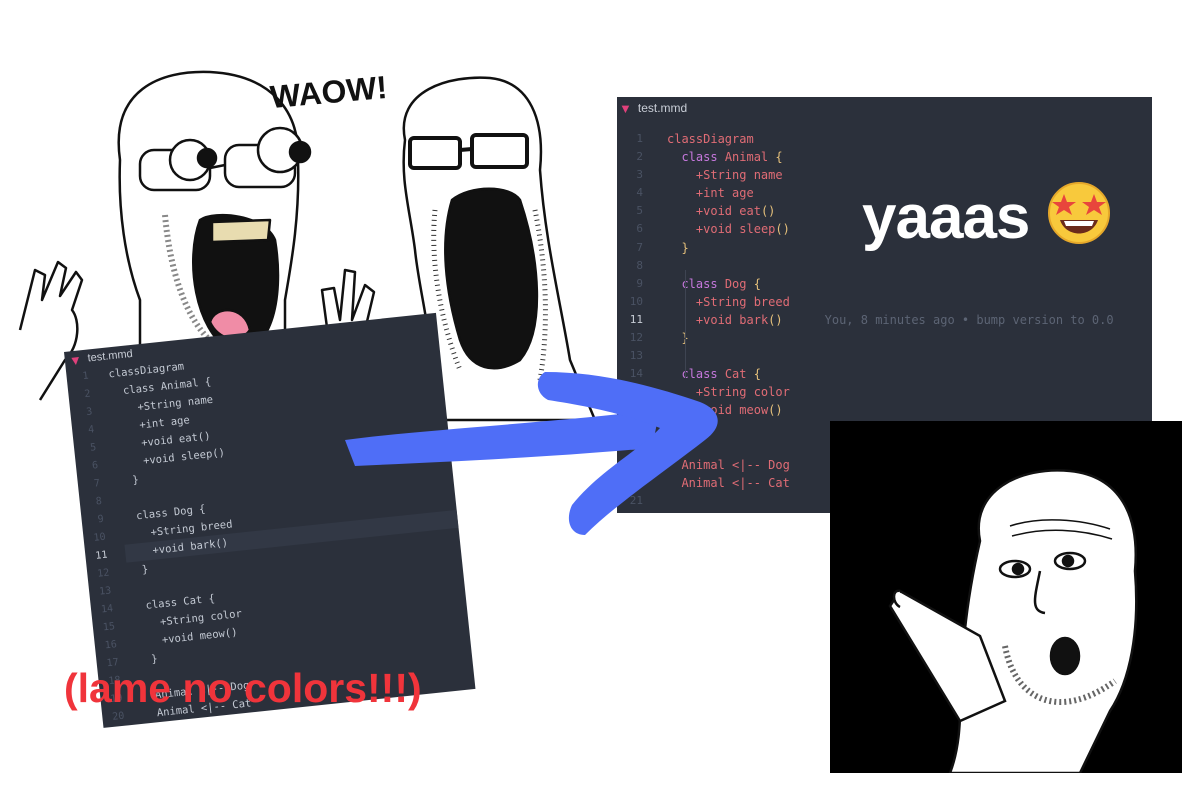 The width and height of the screenshot is (1200, 800). Describe the element at coordinates (884, 410) in the screenshot. I see `code-line: 16 +void meow()` at that location.